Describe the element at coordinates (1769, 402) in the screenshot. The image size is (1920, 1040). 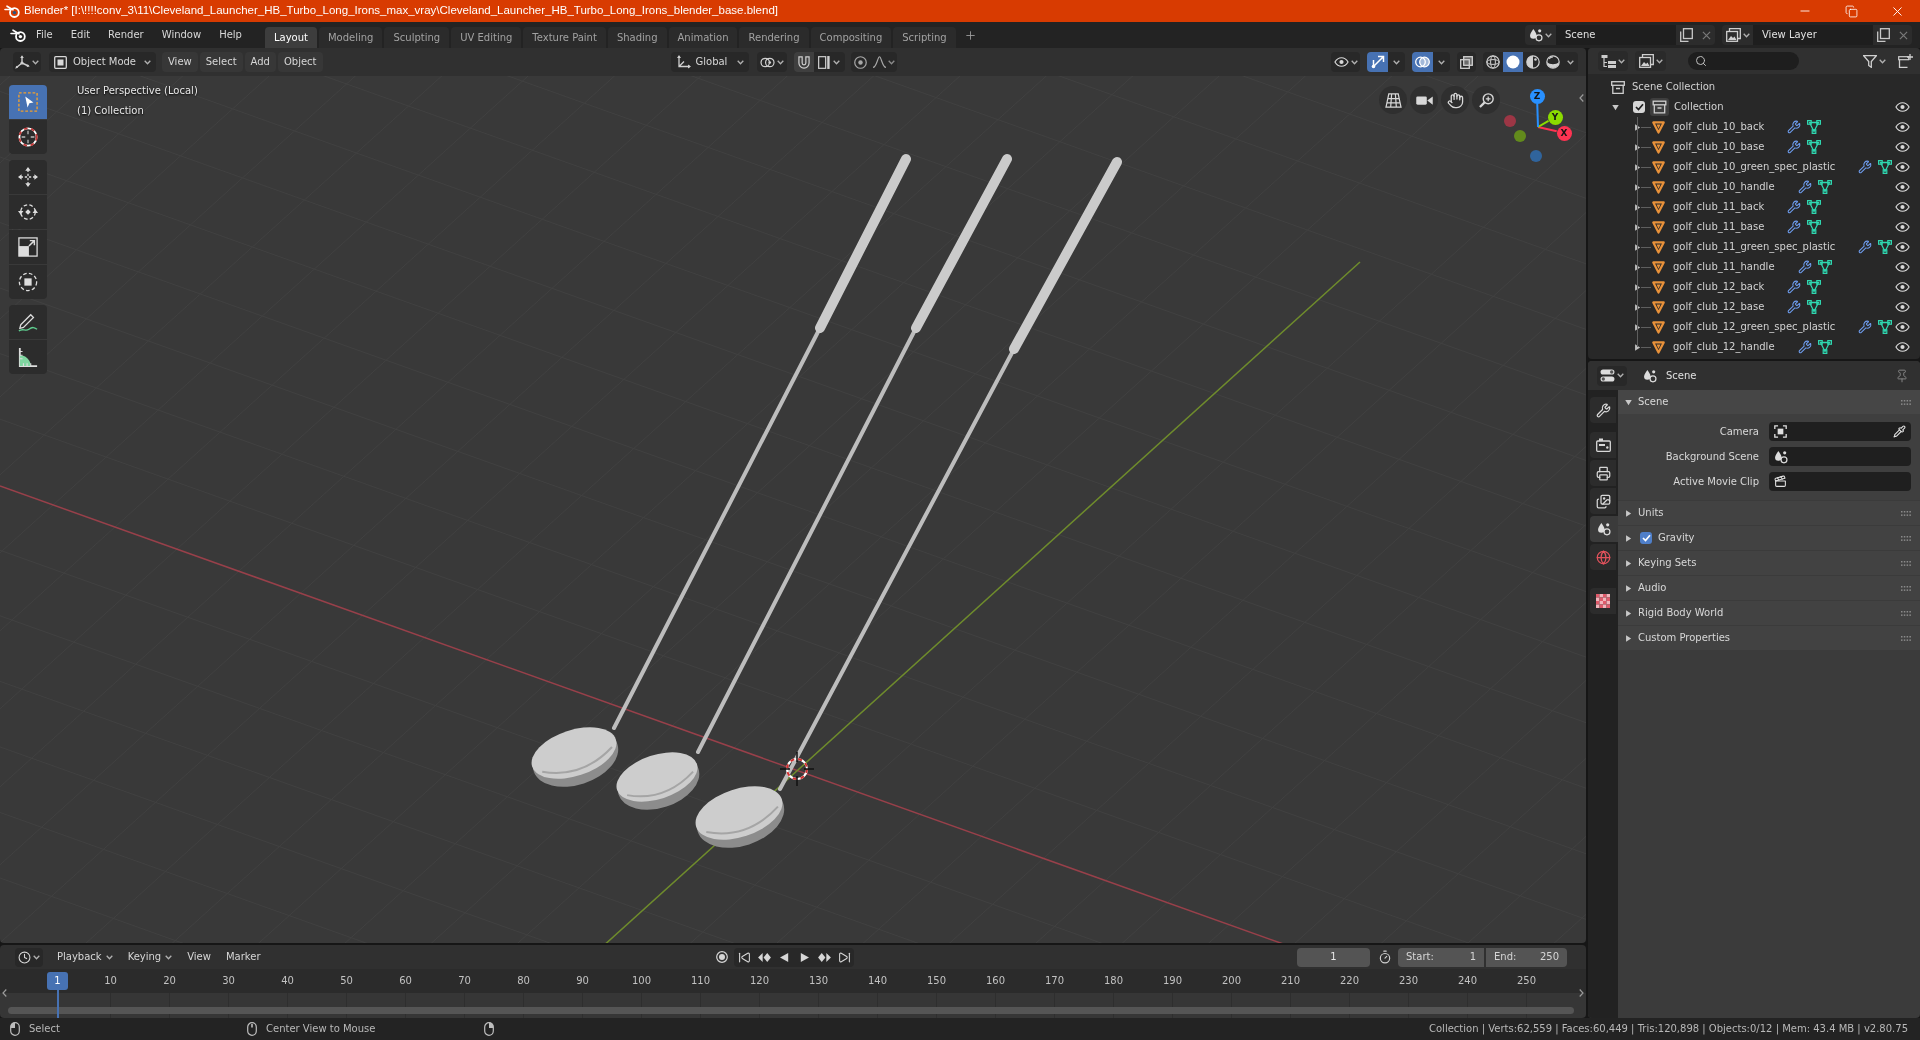
I see `panel-header: Scene` at that location.